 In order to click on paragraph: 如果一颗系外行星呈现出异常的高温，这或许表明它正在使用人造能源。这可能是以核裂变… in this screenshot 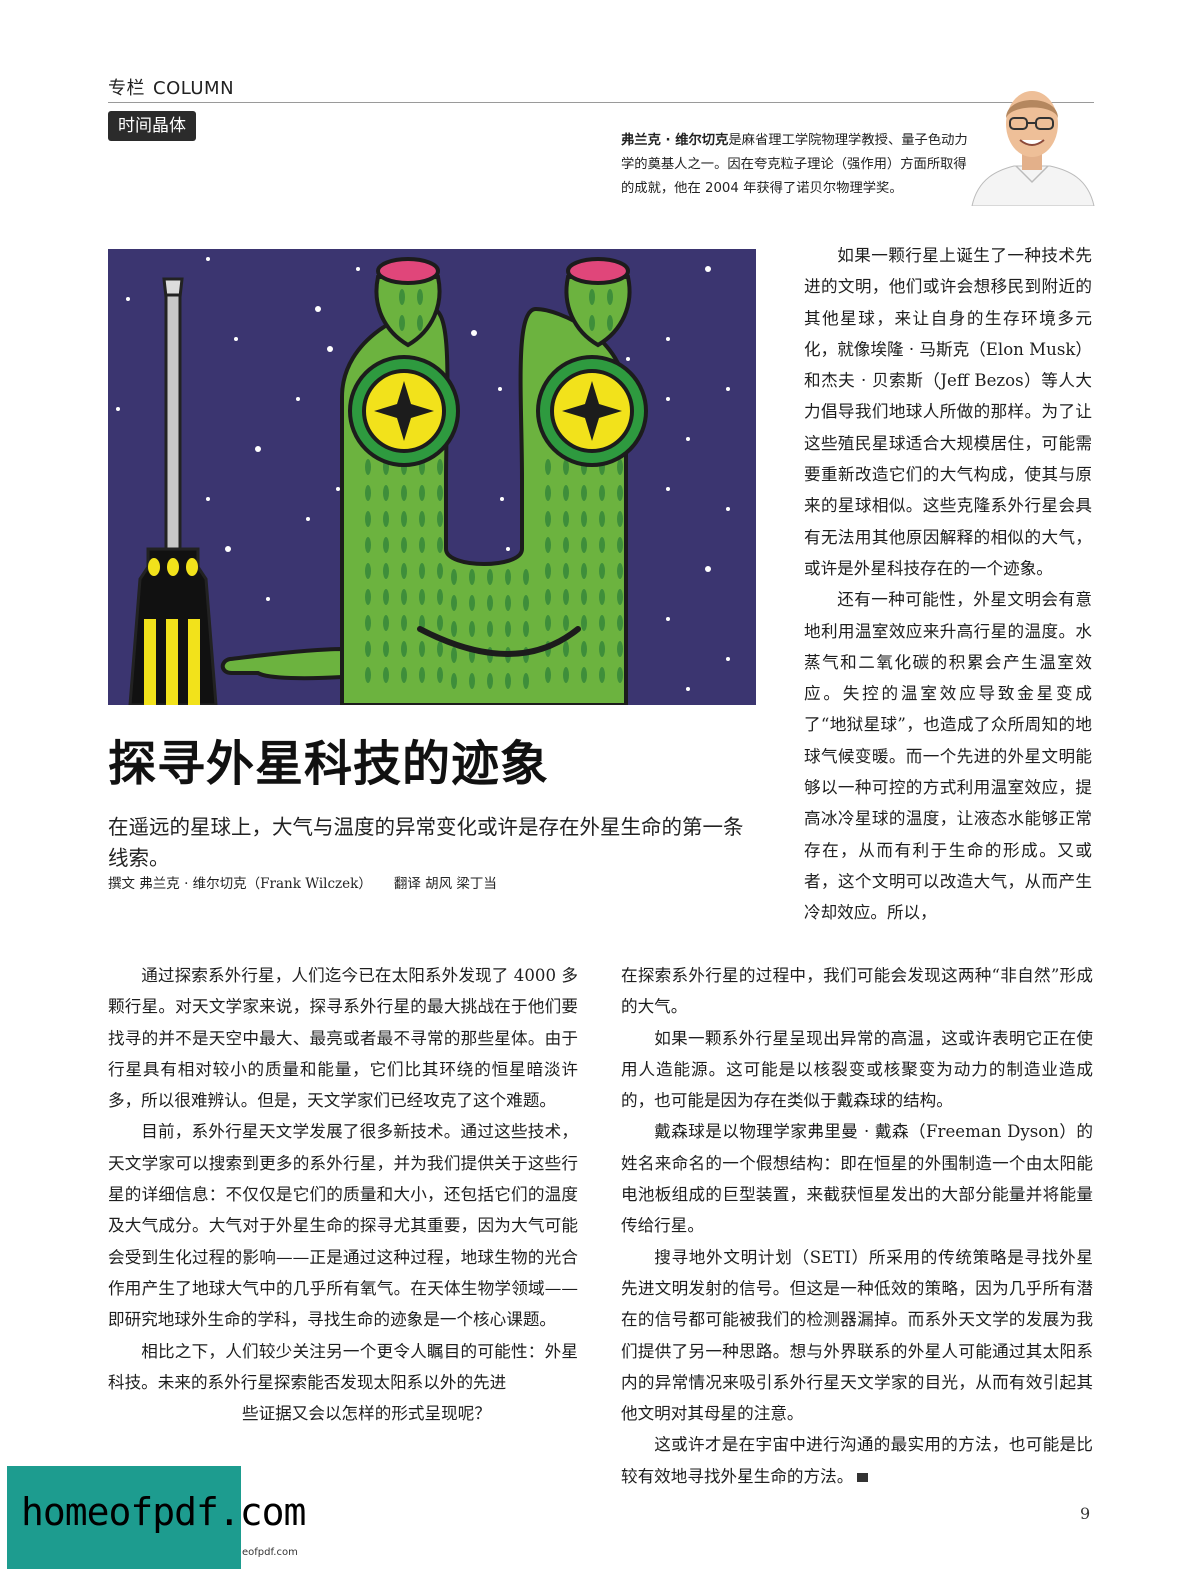, I will do `click(857, 1069)`.